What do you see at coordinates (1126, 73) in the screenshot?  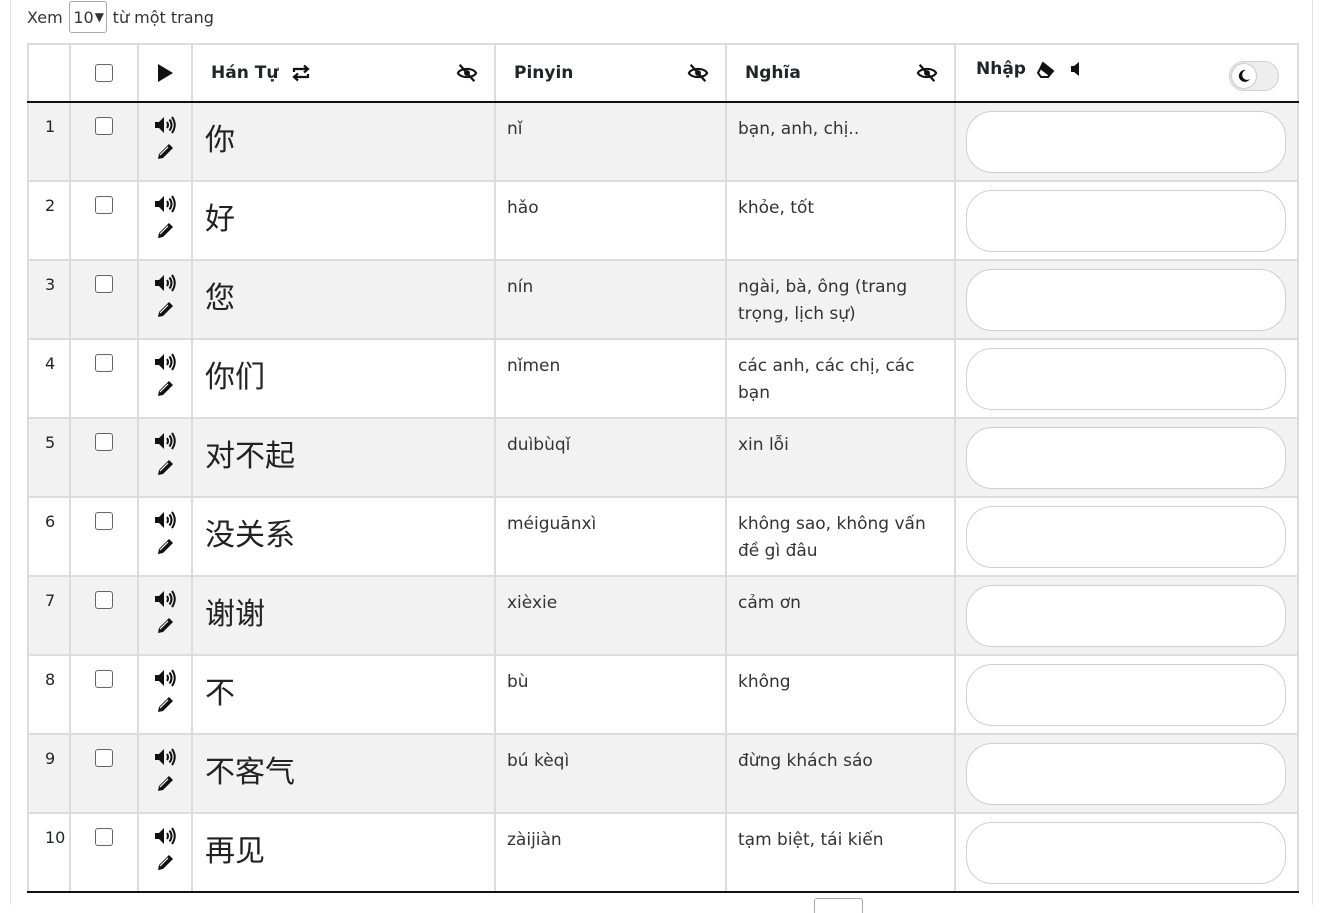 I see `header-nhap: Nhập` at bounding box center [1126, 73].